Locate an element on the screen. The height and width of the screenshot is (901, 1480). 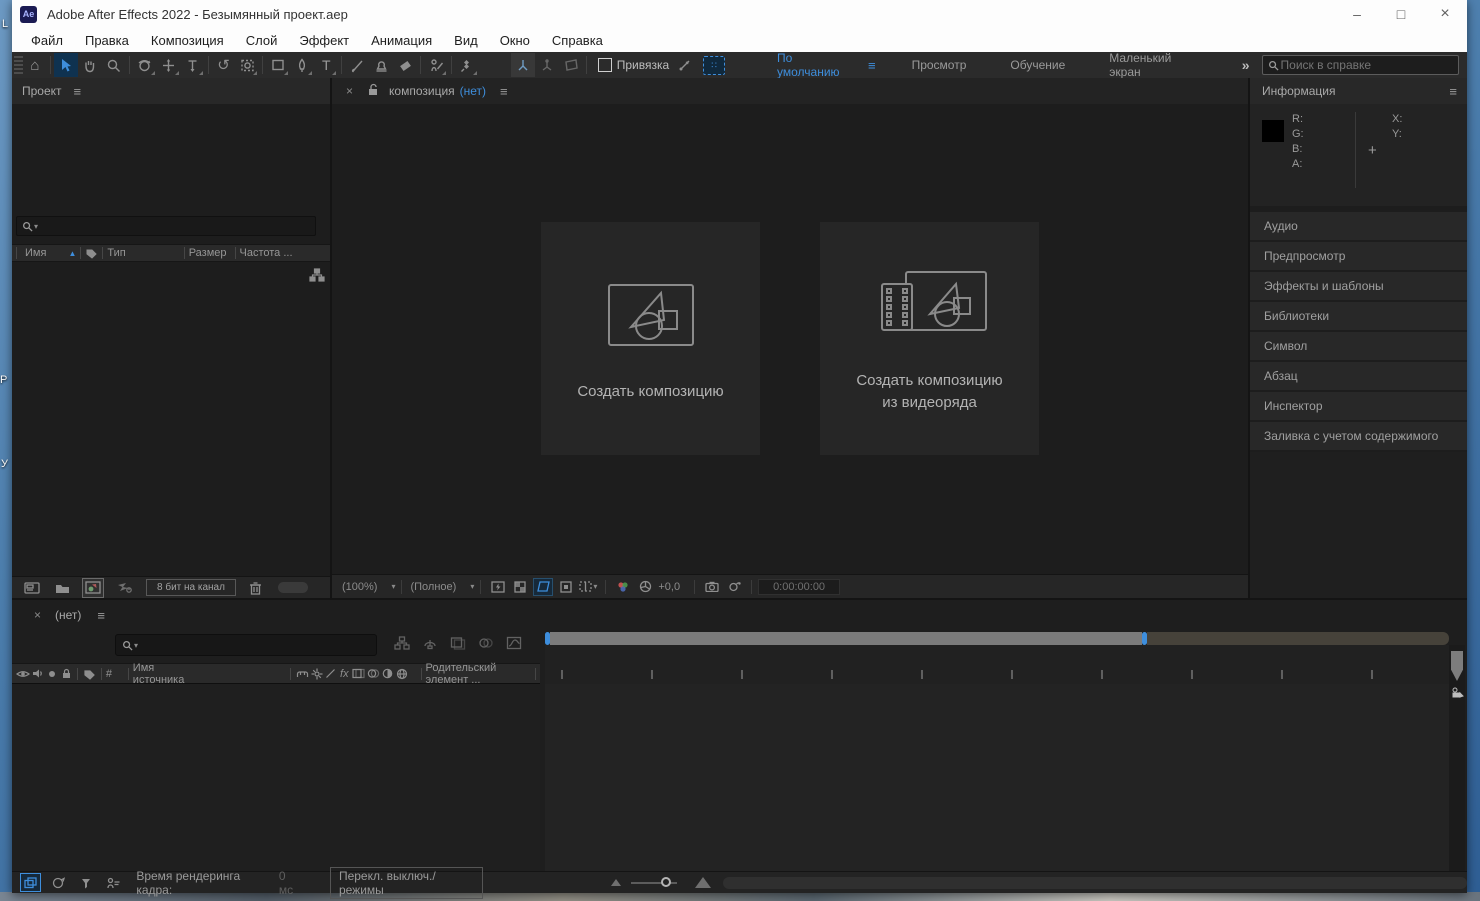
navigator-view-range is located at coordinates (846, 638).